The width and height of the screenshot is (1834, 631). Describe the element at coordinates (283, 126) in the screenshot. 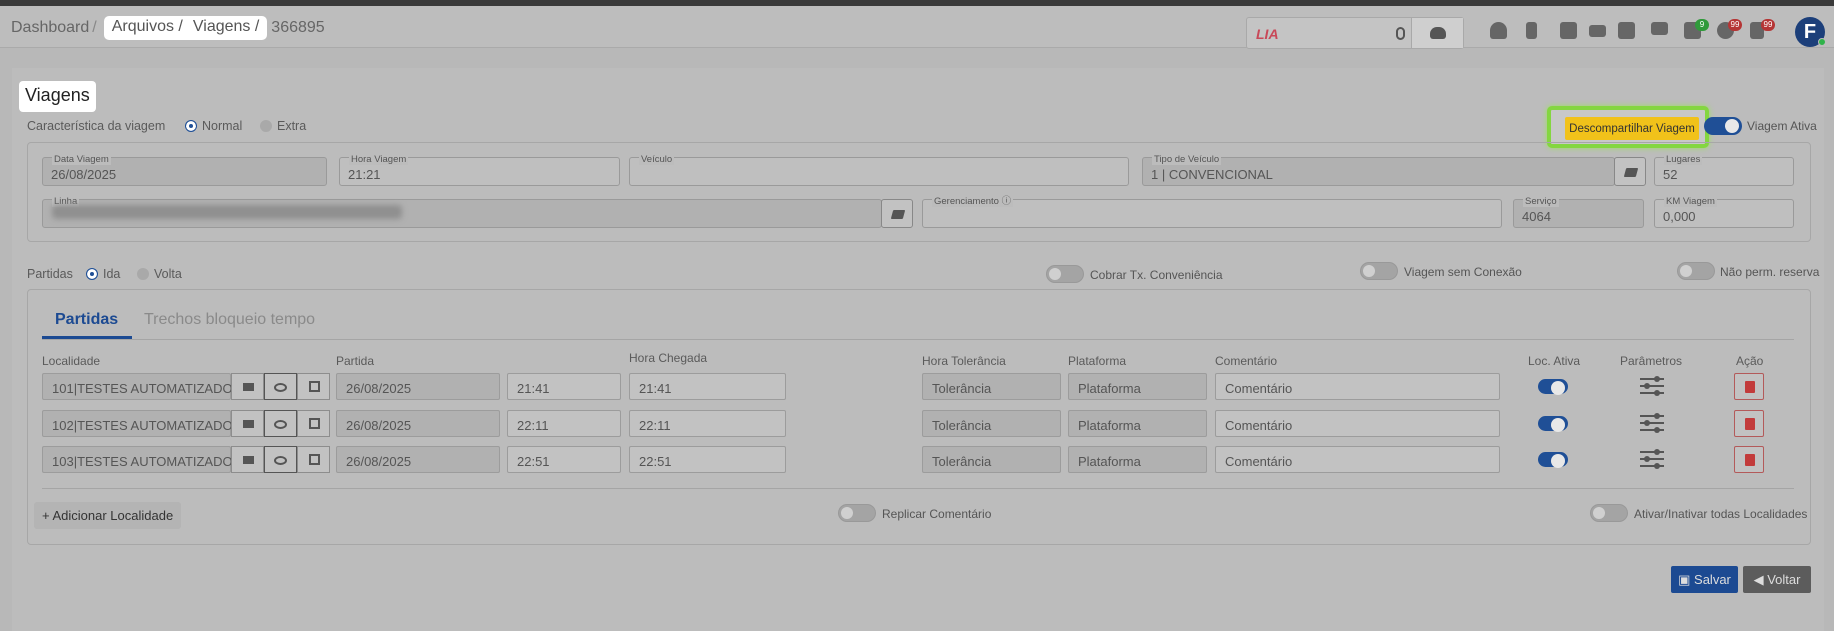

I see `radio-extra: Extra` at that location.